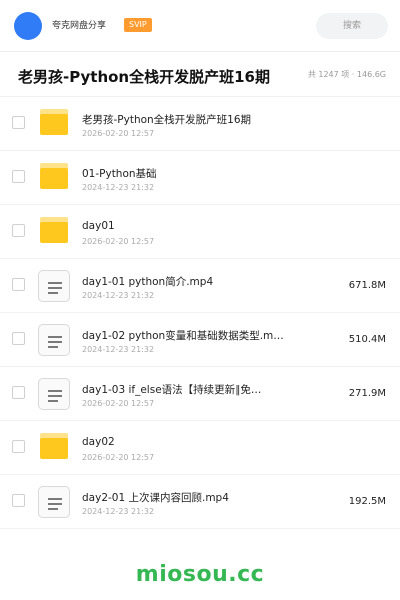 This screenshot has width=400, height=600. Describe the element at coordinates (200, 232) in the screenshot. I see `list-item: day01 2026-02-20 12:57` at that location.